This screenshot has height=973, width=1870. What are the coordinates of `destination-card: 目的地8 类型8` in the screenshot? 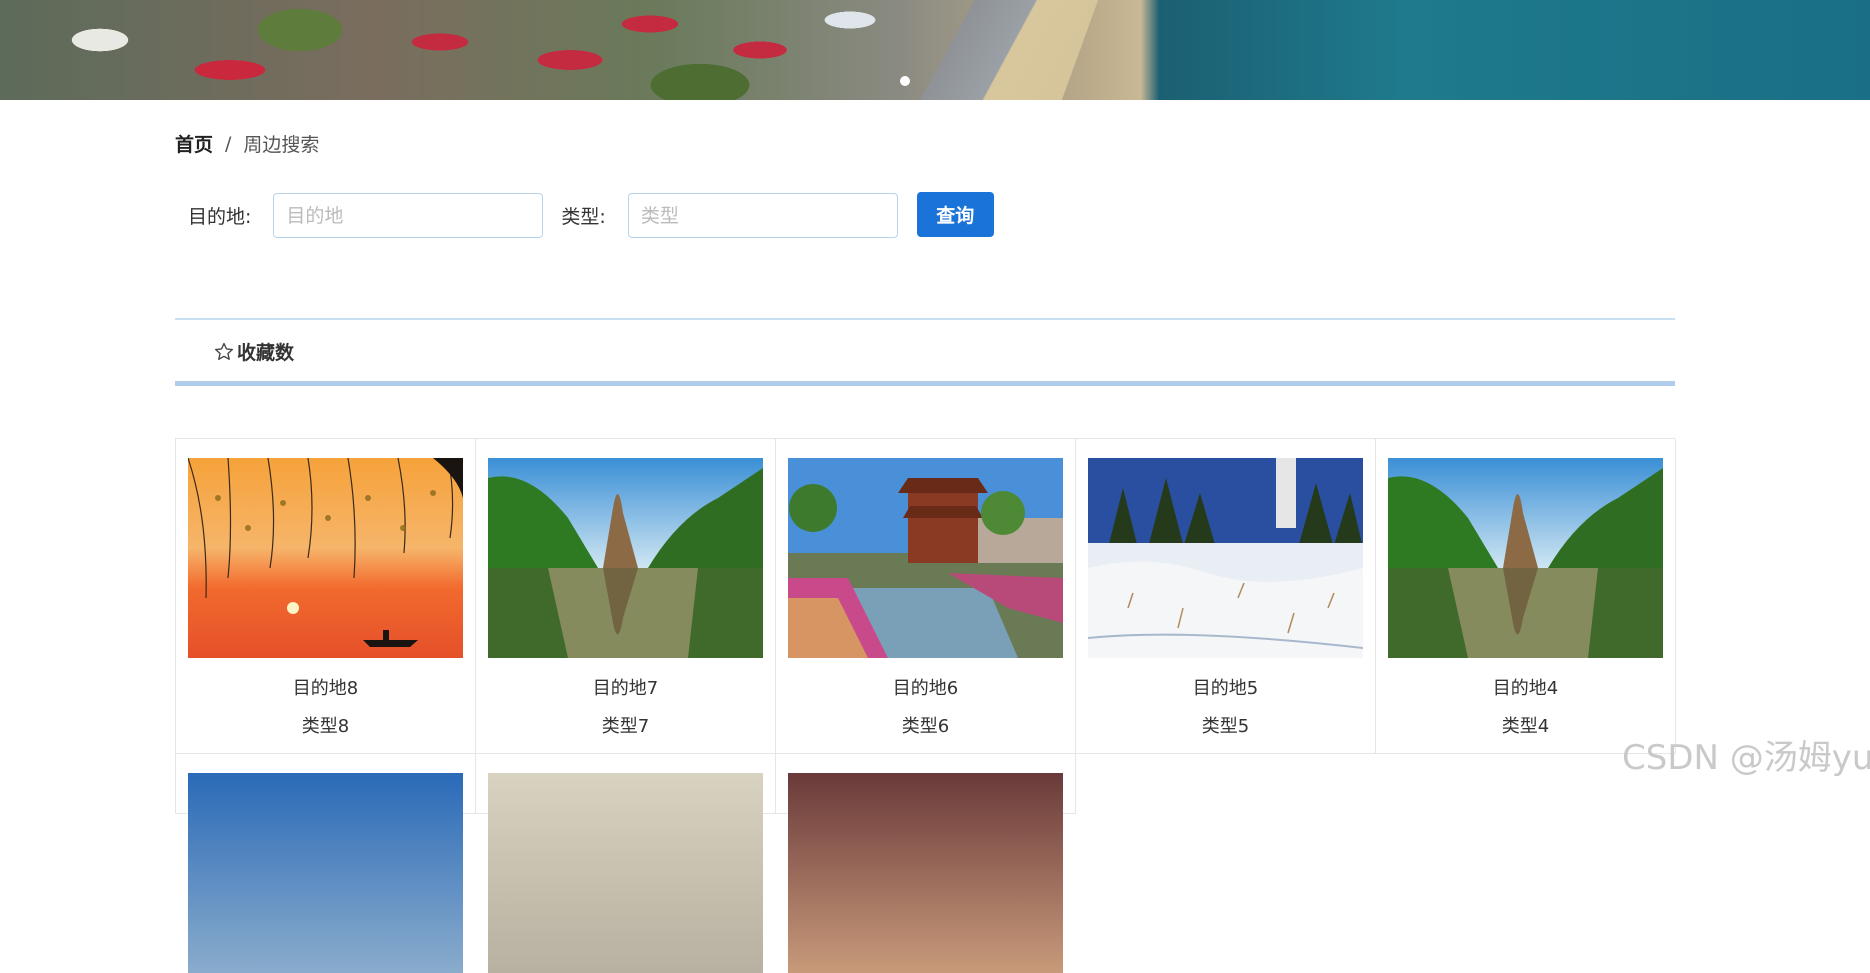 It's located at (326, 596).